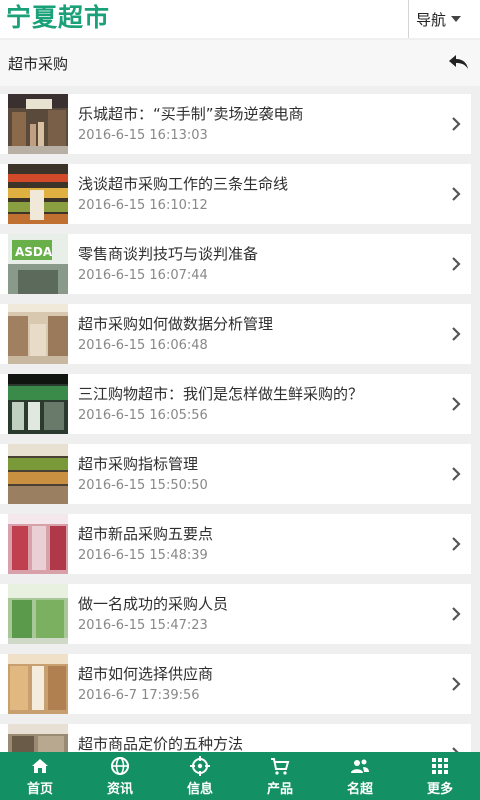 This screenshot has height=800, width=480. What do you see at coordinates (235, 264) in the screenshot?
I see `article-item: ASDA 零售商谈判技巧与谈判准备 2016-6-15 16:07:44` at bounding box center [235, 264].